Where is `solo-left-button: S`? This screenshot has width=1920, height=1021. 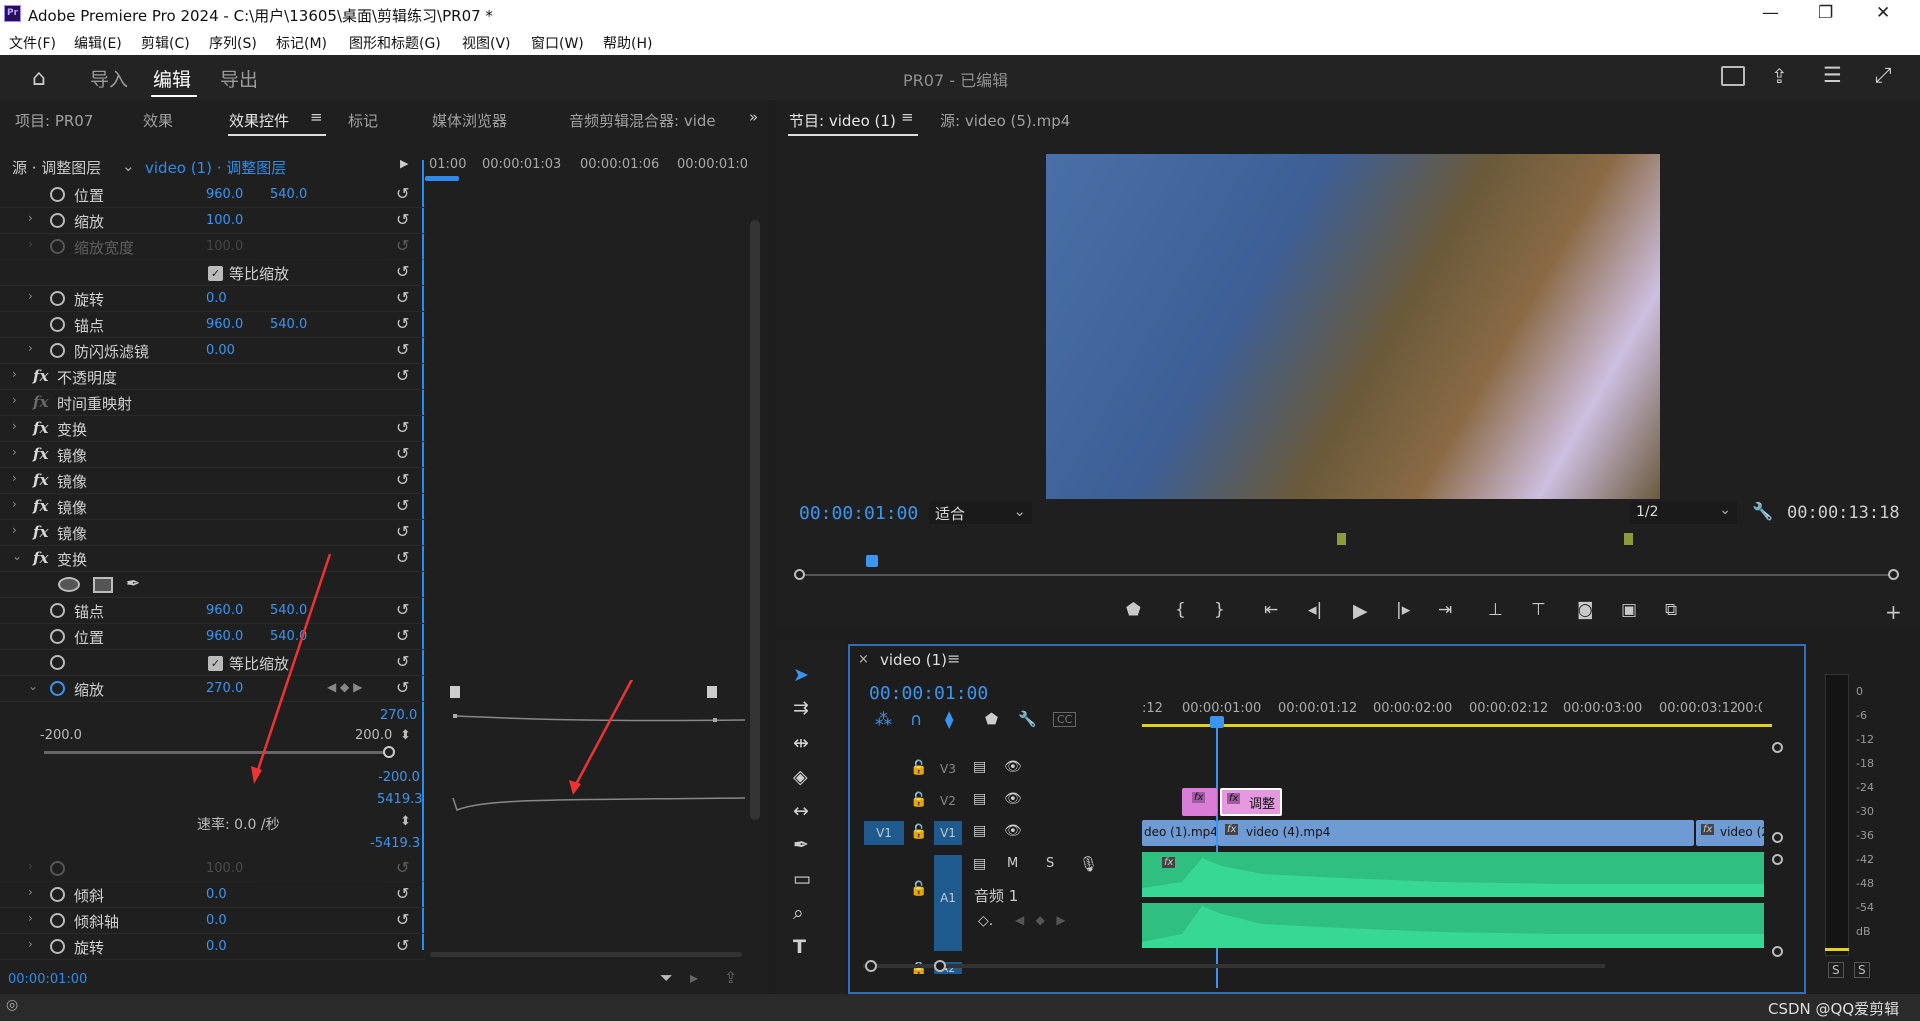 solo-left-button: S is located at coordinates (1836, 970).